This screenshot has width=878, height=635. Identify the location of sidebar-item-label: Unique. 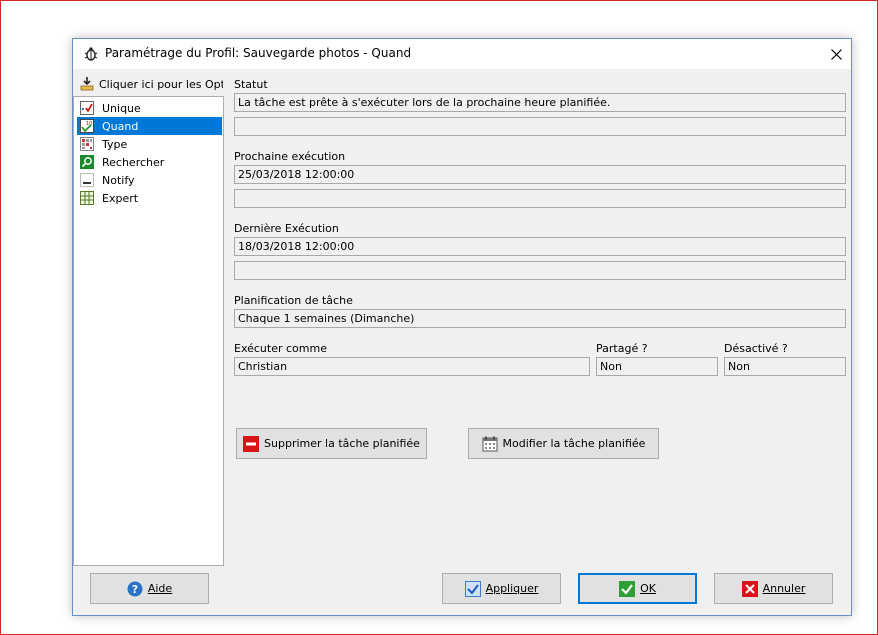
(121, 108).